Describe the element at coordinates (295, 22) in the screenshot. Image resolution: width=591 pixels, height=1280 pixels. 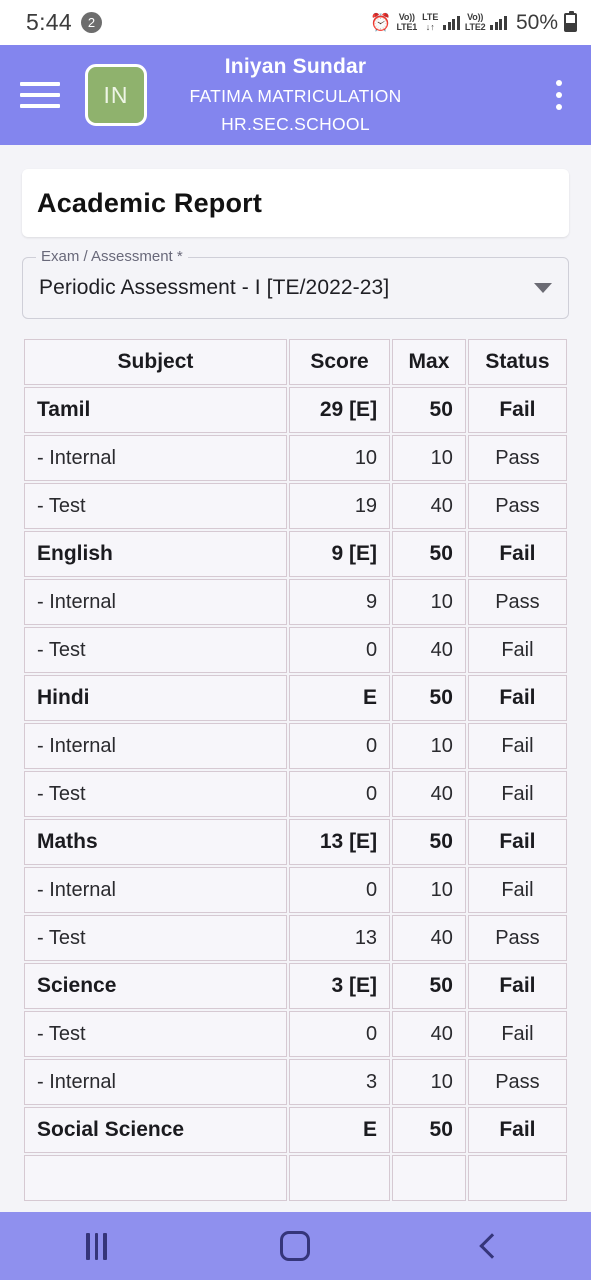
I see `status-bar: 5:44 2 ⏰ Vo)) LTE1 LTE ↓↑ Vo)) LTE2 50%` at that location.